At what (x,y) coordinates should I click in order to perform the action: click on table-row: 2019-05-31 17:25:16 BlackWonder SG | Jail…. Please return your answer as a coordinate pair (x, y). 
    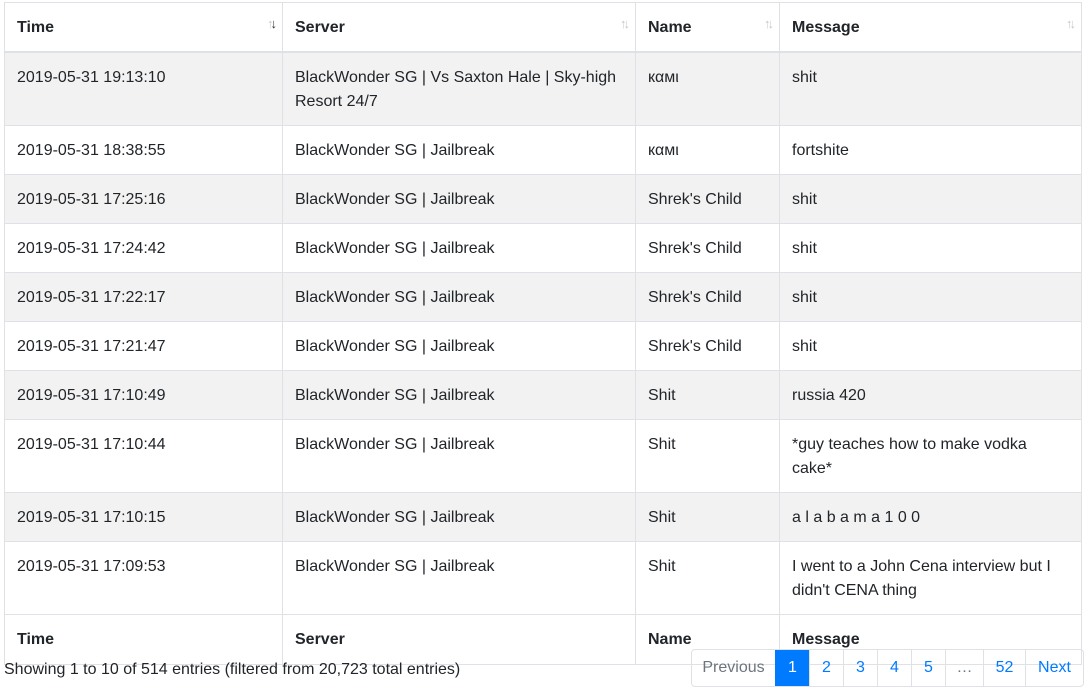
    Looking at the image, I should click on (543, 199).